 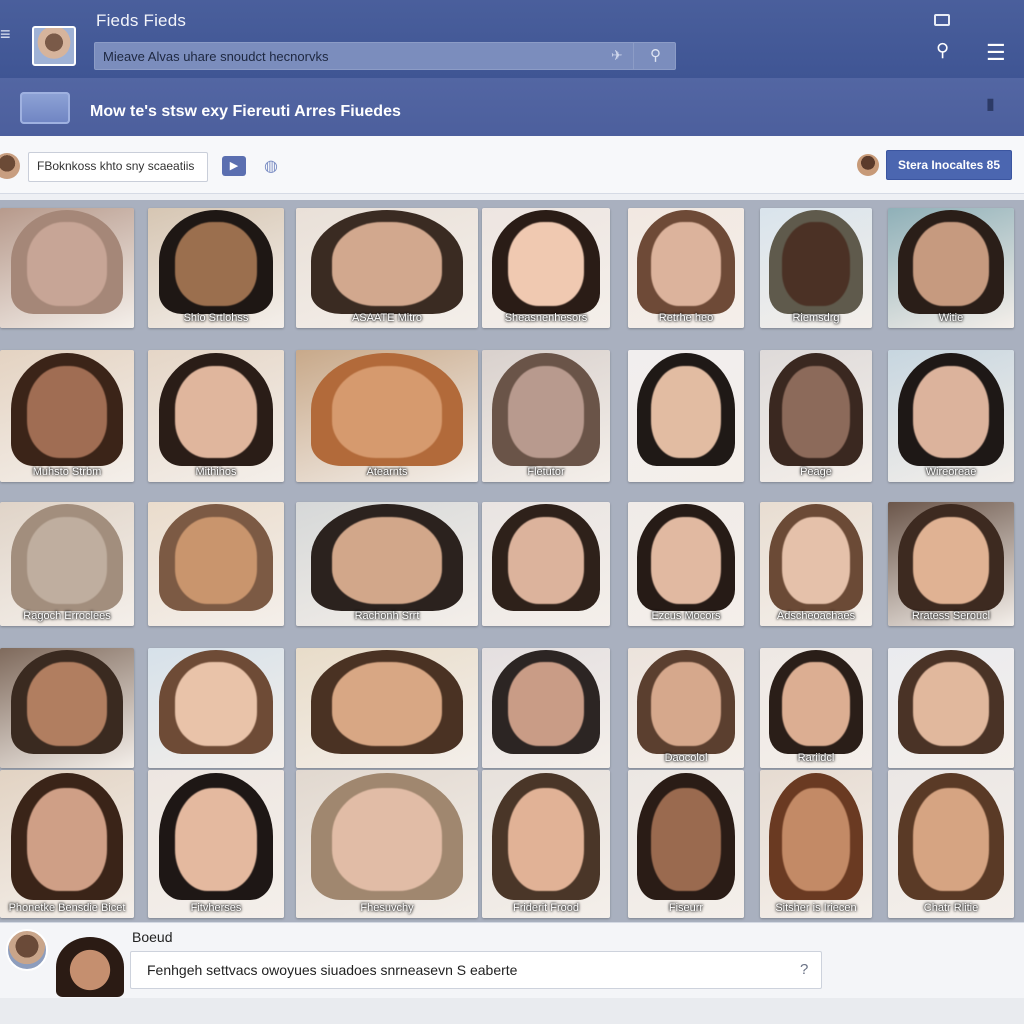 What do you see at coordinates (234, 166) in the screenshot?
I see `media-icon: ▶` at bounding box center [234, 166].